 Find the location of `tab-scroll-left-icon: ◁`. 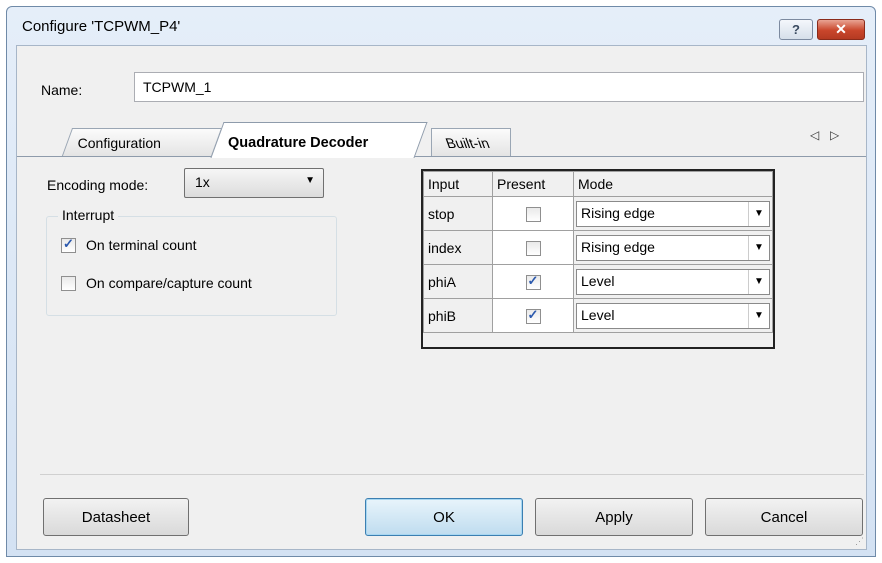

tab-scroll-left-icon: ◁ is located at coordinates (814, 135).